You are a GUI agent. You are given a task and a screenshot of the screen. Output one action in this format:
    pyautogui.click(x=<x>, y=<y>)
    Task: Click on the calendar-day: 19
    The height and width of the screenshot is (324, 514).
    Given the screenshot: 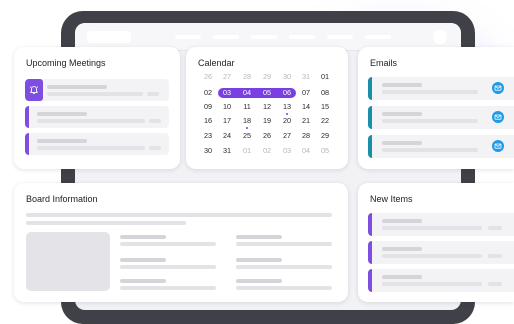 What is the action you would take?
    pyautogui.click(x=267, y=121)
    